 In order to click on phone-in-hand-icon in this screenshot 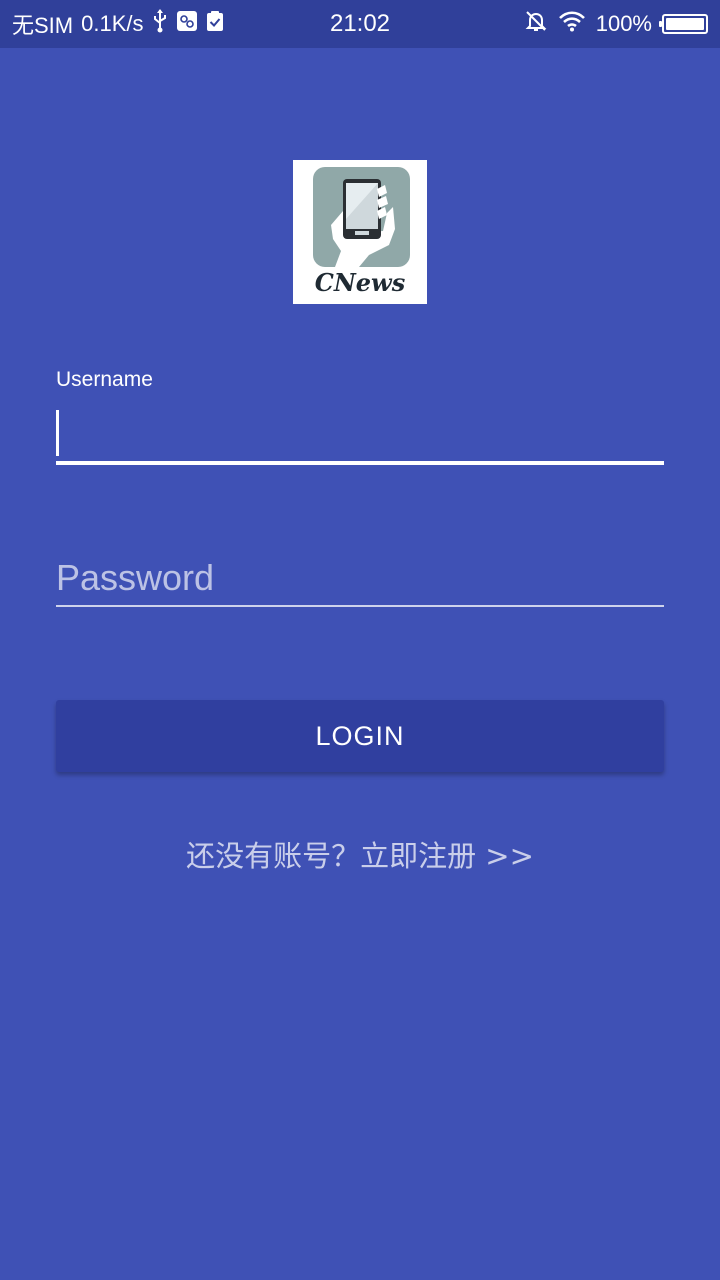, I will do `click(361, 217)`.